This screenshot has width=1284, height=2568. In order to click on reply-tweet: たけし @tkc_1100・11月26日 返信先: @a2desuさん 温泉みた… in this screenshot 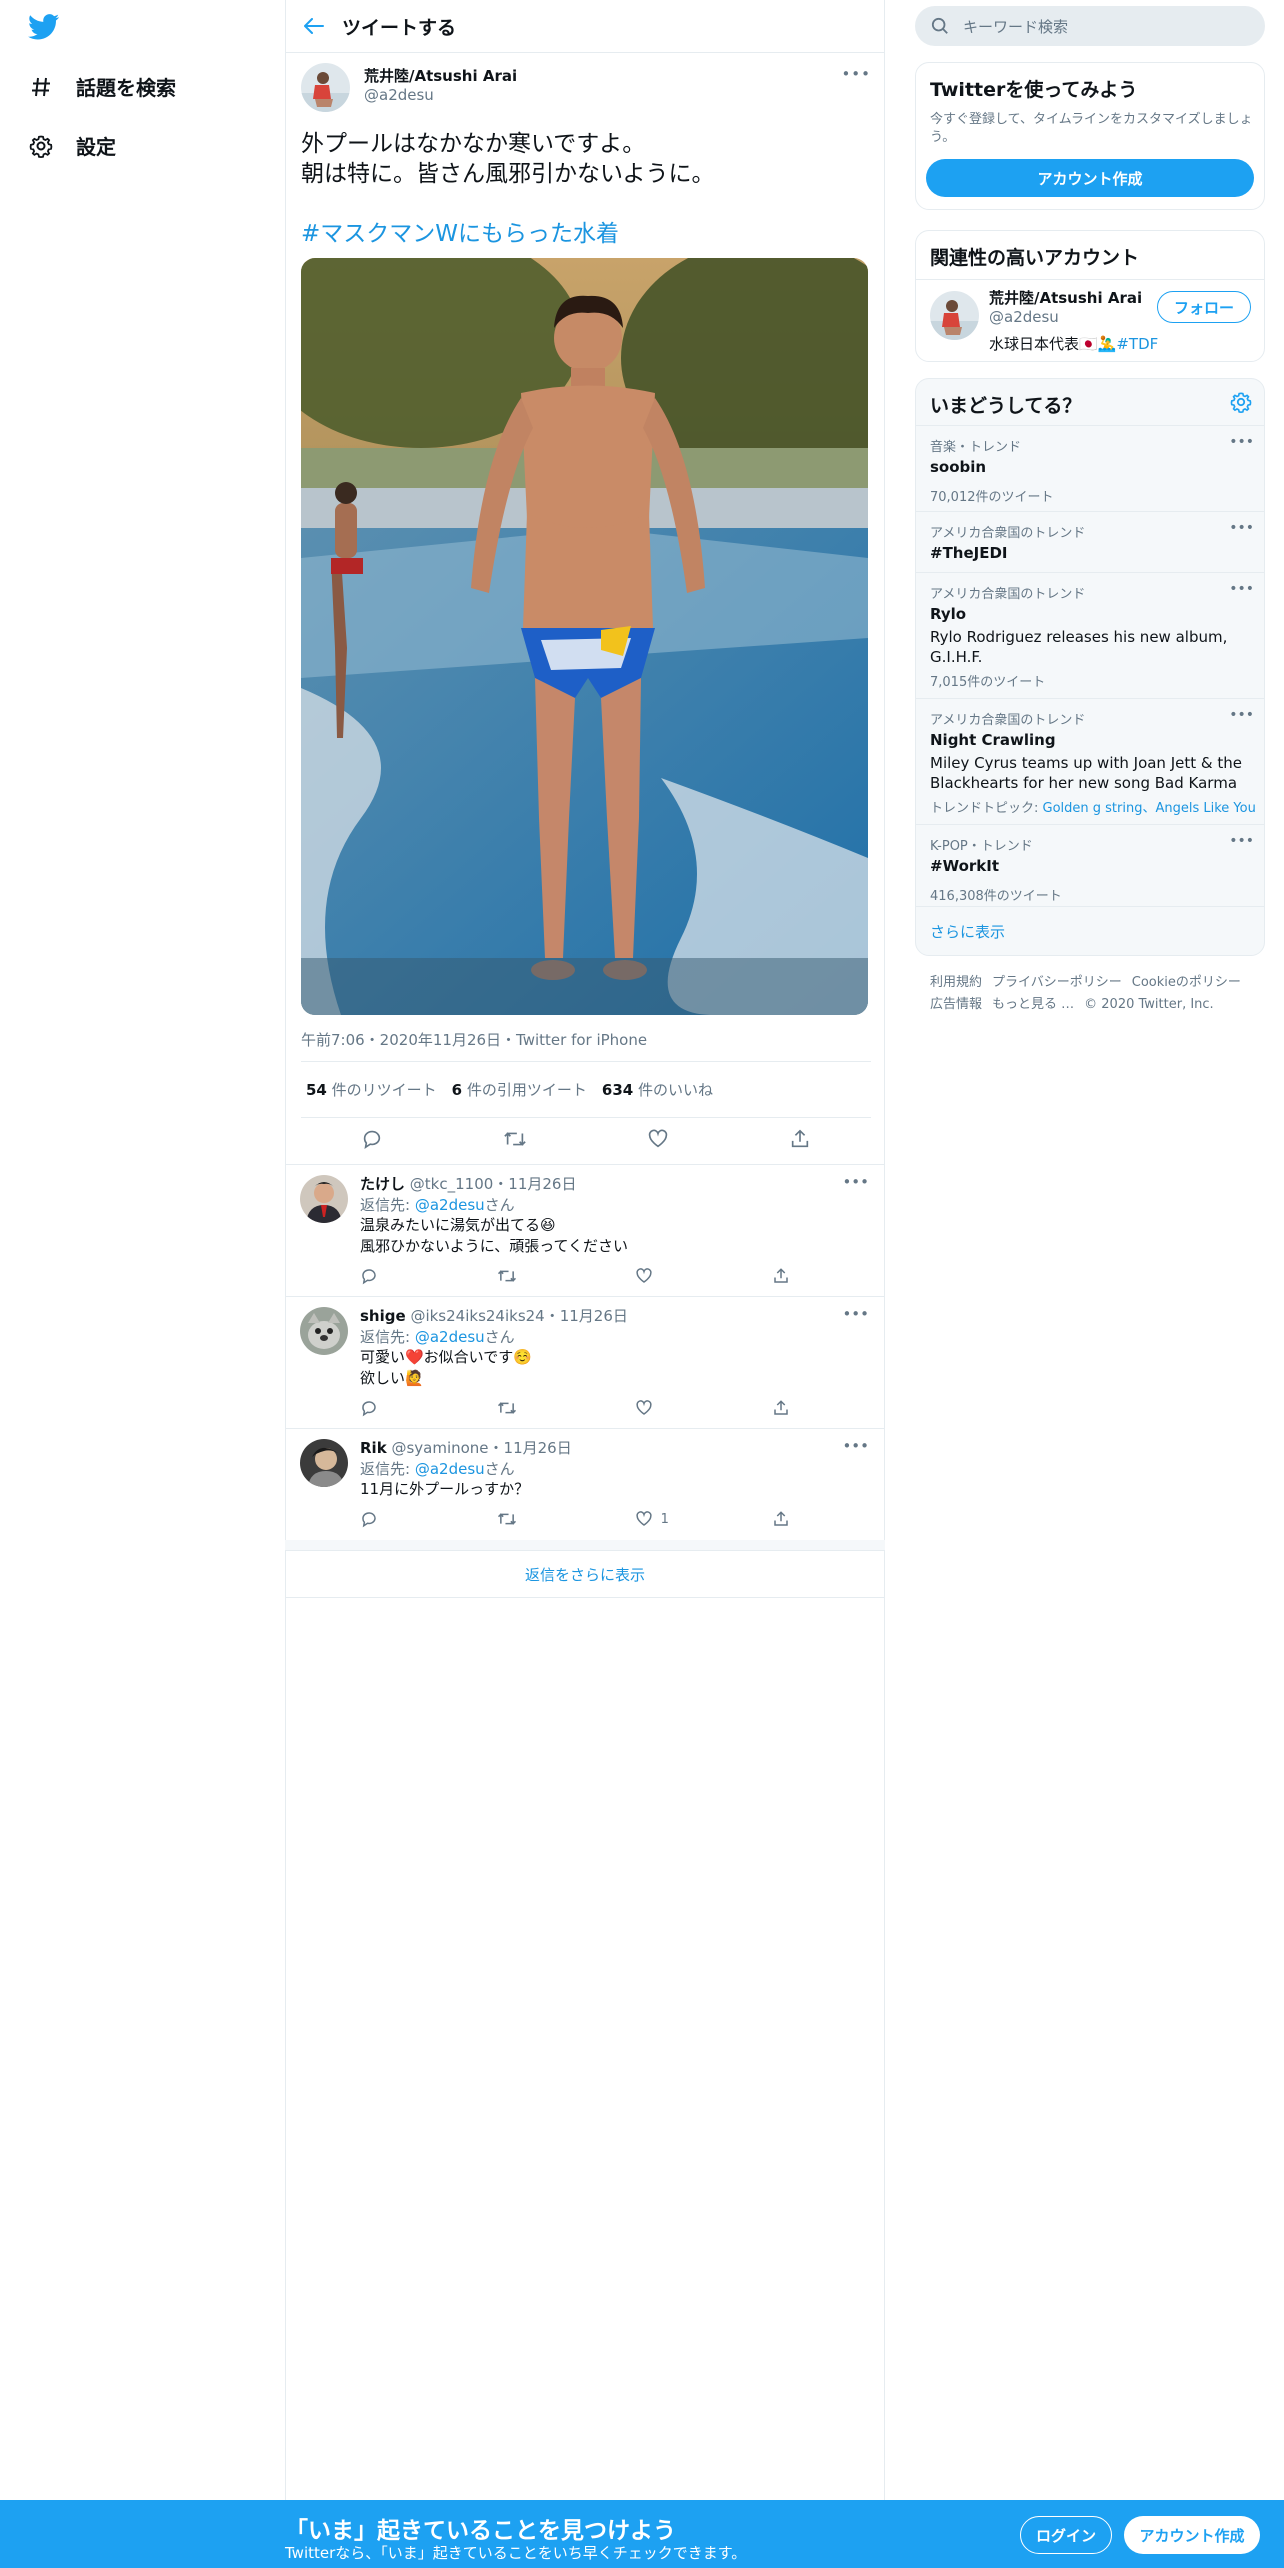, I will do `click(585, 1230)`.